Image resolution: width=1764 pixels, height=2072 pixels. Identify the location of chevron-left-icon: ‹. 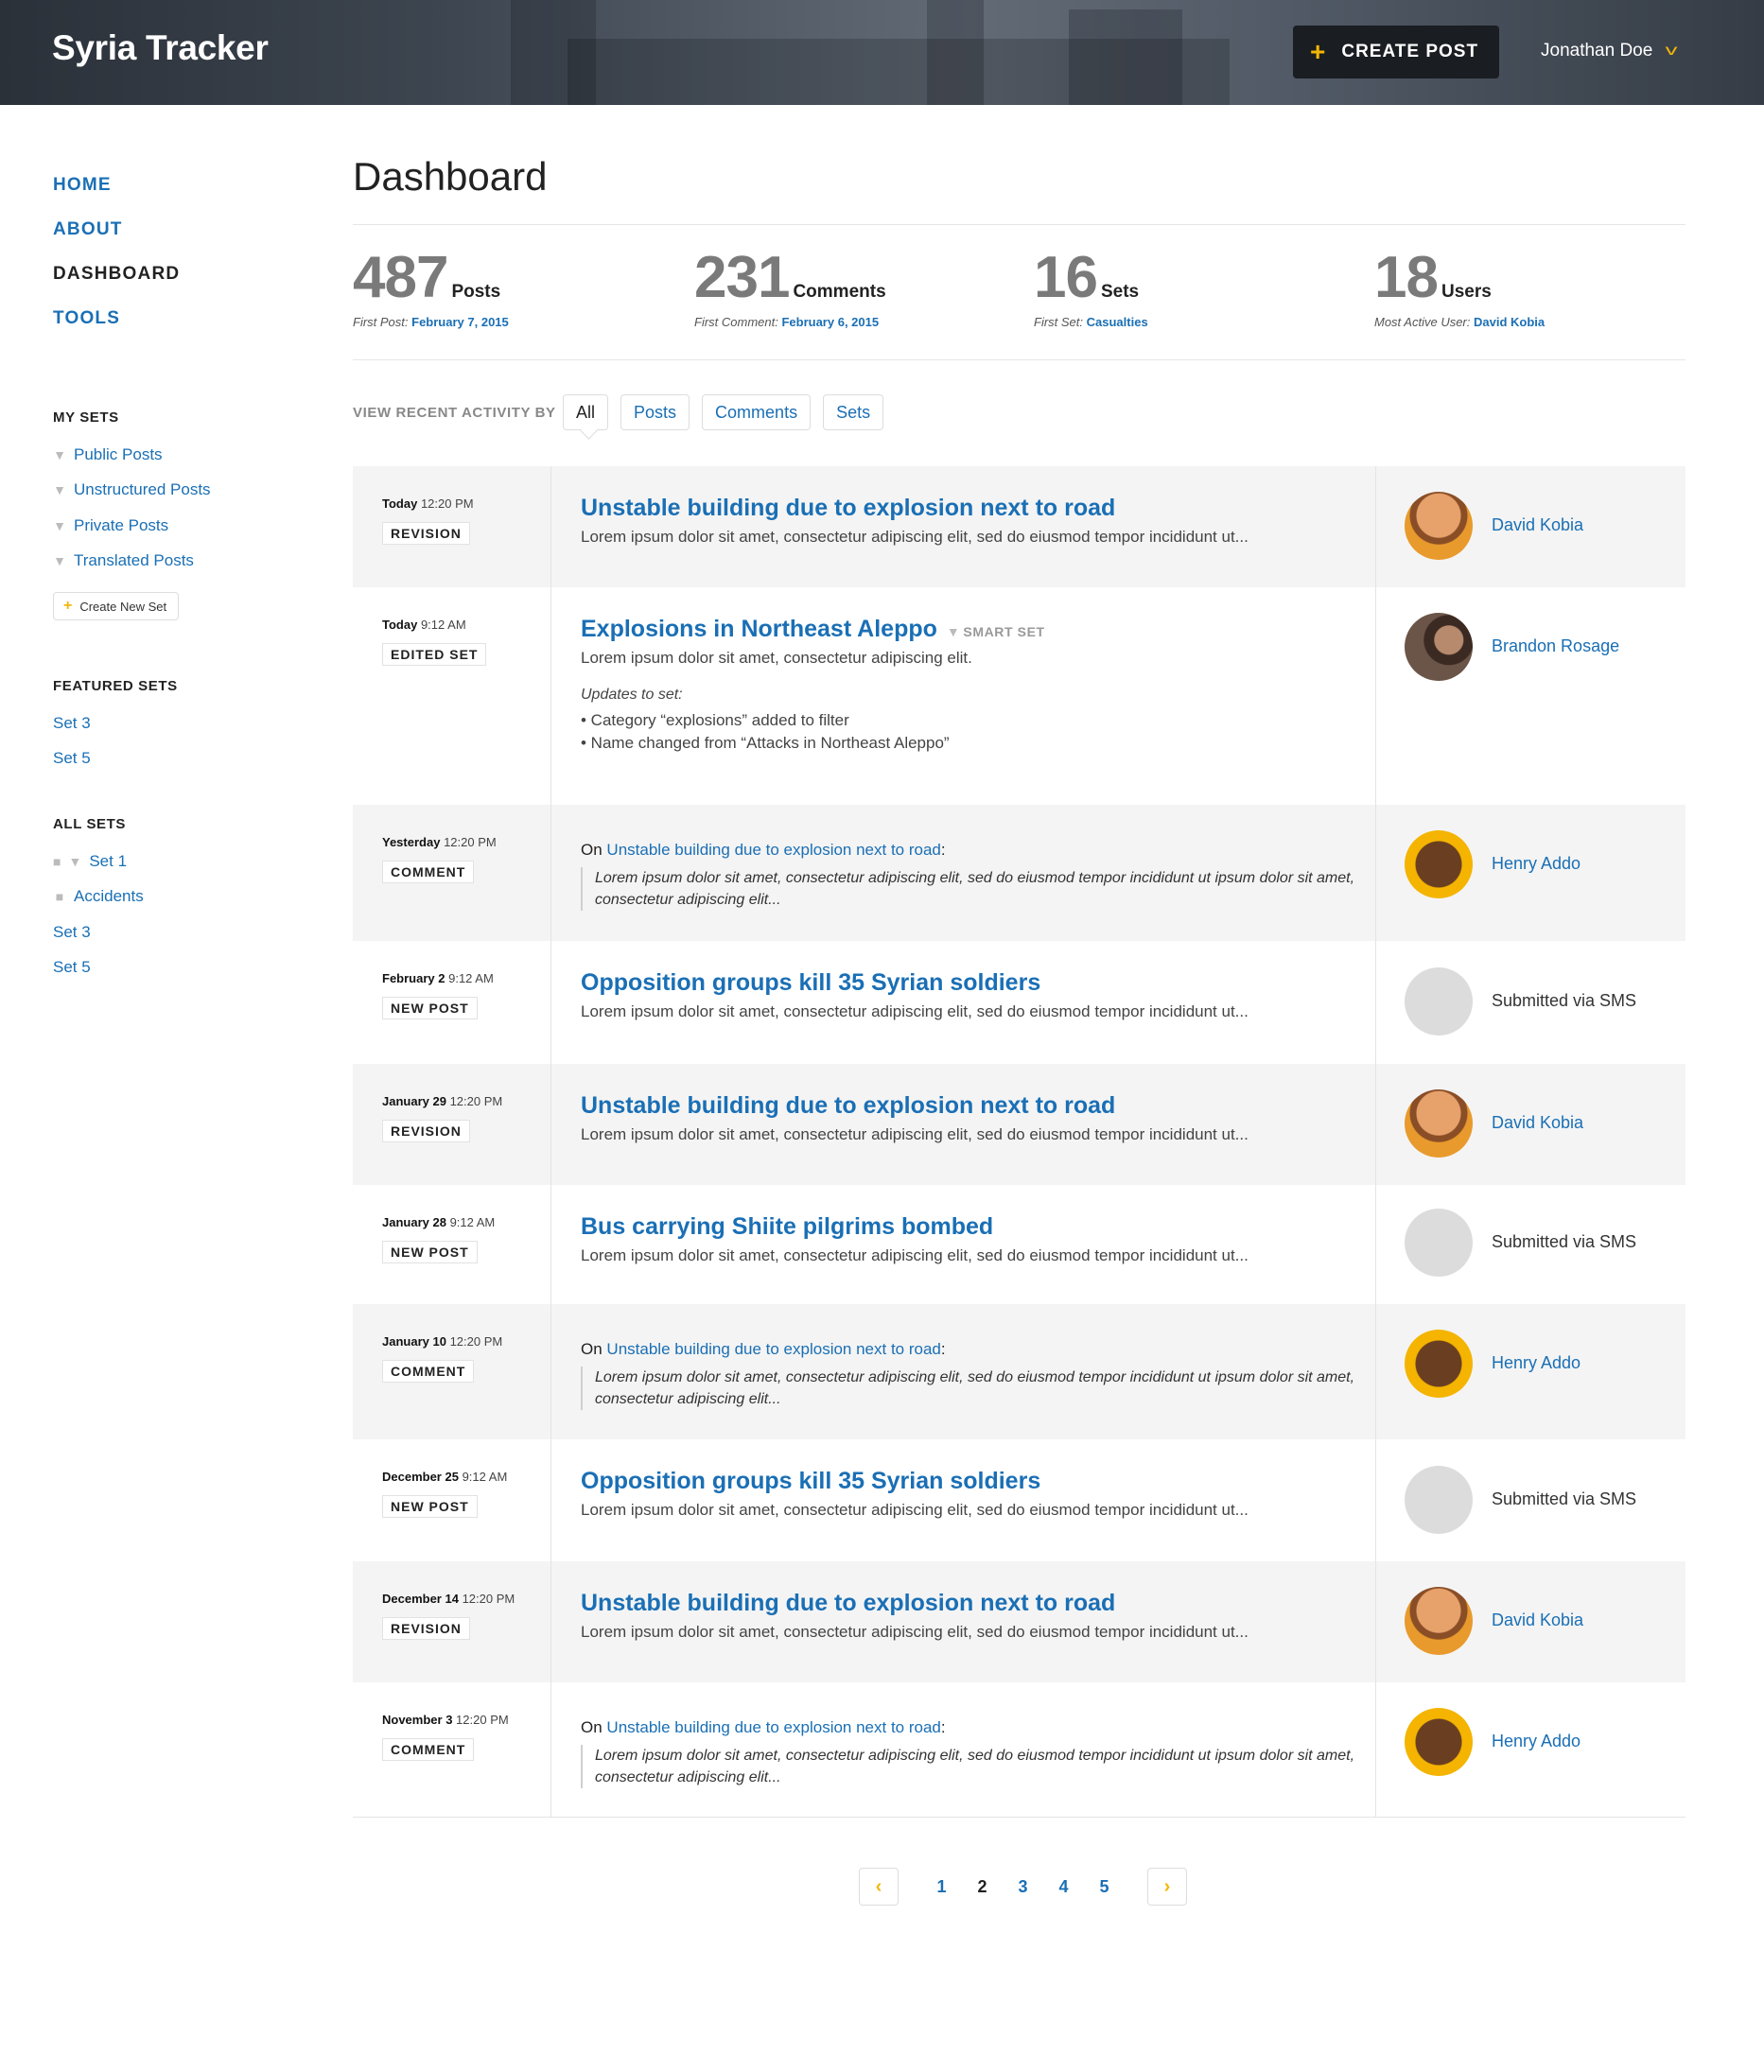
(879, 1886).